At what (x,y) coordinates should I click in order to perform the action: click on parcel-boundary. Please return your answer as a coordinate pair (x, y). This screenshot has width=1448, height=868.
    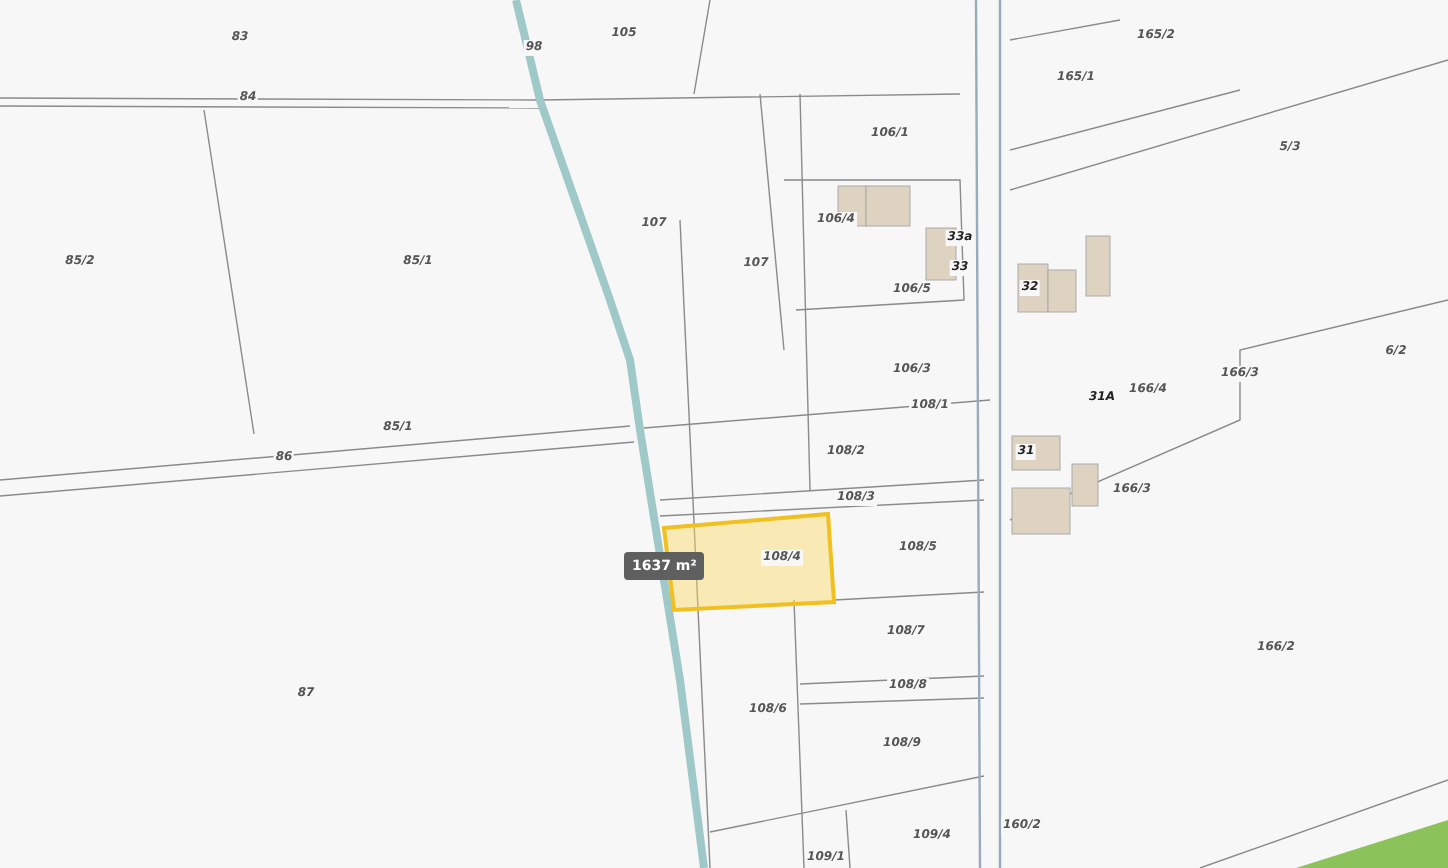
    Looking at the image, I should click on (1065, 30).